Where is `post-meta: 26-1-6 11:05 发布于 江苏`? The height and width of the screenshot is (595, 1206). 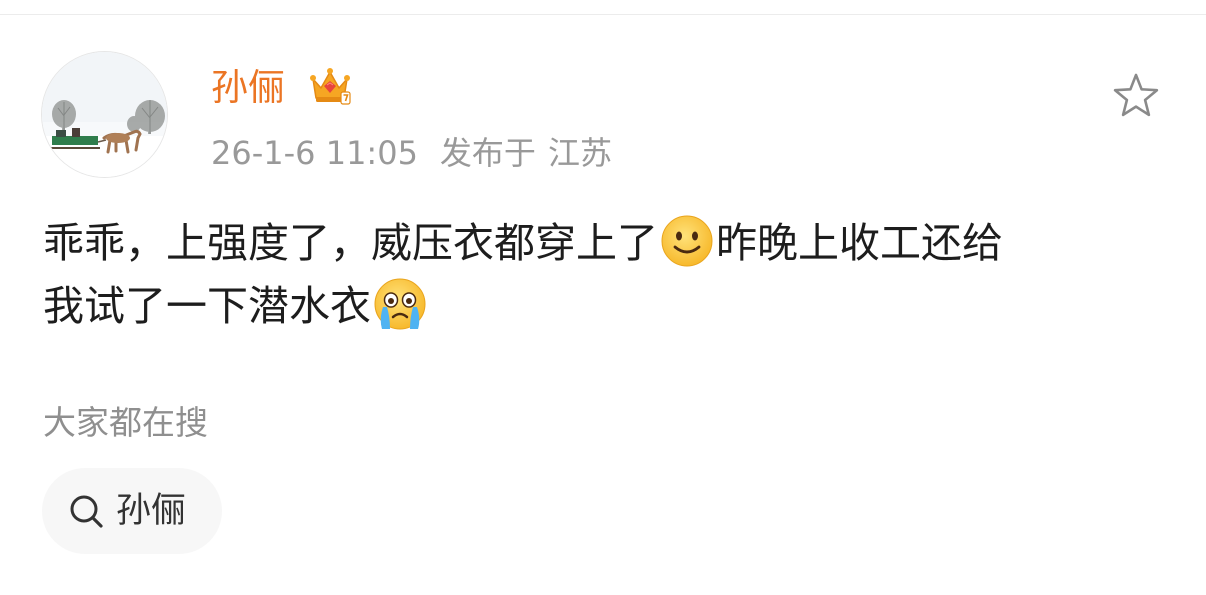
post-meta: 26-1-6 11:05 发布于 江苏 is located at coordinates (411, 153).